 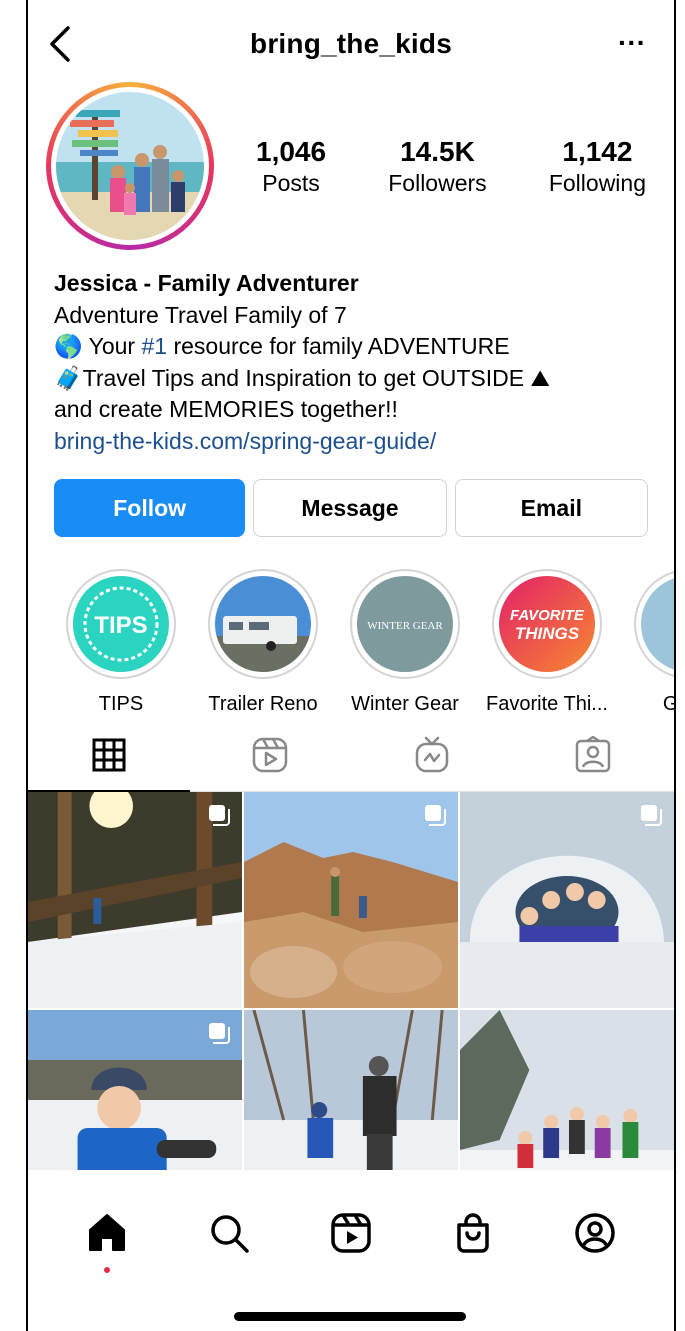 I want to click on profile-actions: Follow Message Email, so click(x=351, y=508).